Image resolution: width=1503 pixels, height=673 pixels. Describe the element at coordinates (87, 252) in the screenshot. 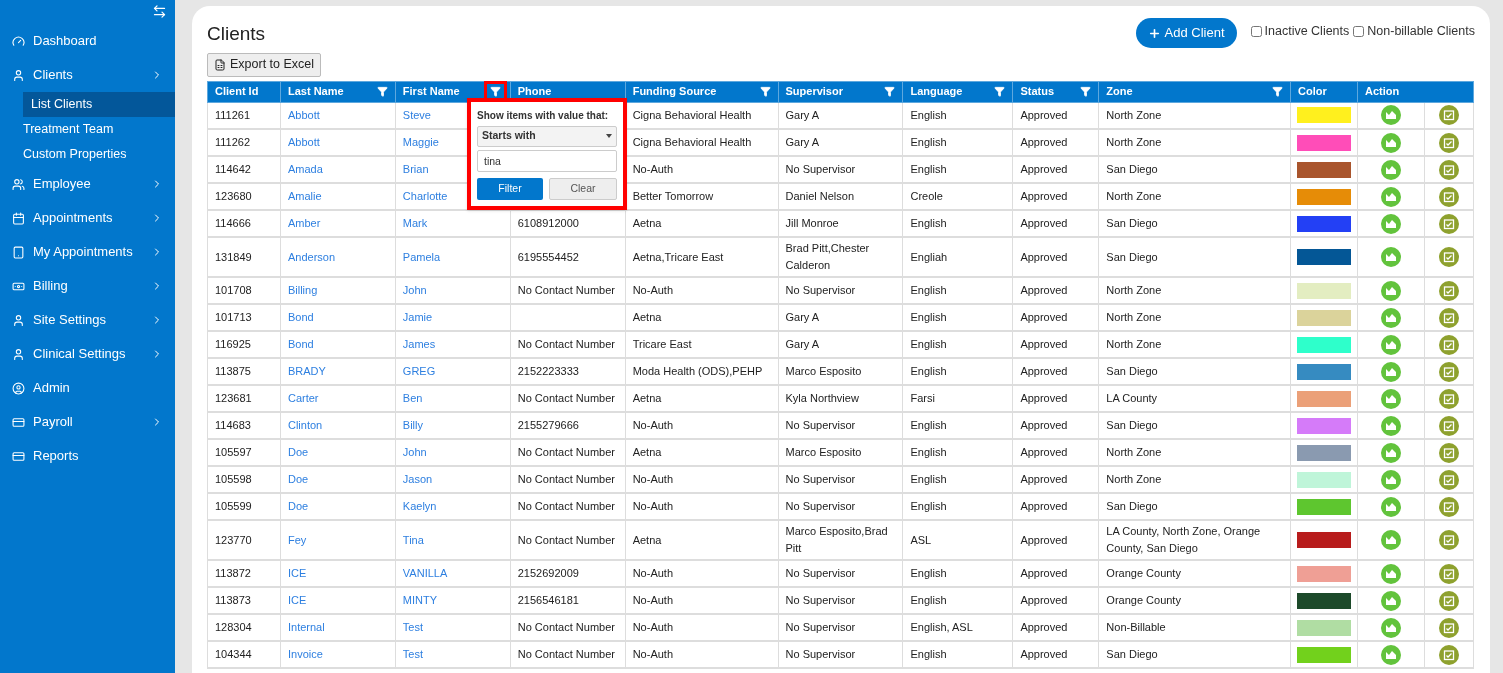

I see `sidebar-item: My Appointments` at that location.